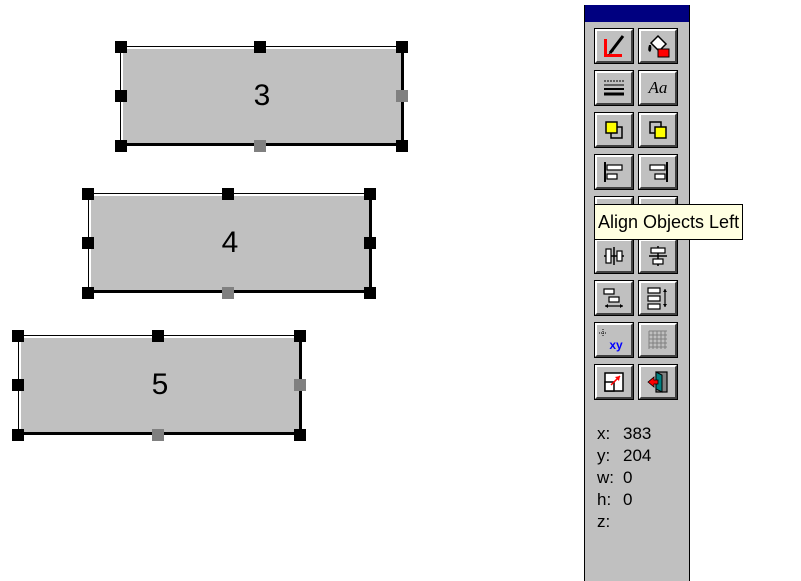 This screenshot has width=801, height=581. I want to click on coord-x-row: x: 383, so click(637, 434).